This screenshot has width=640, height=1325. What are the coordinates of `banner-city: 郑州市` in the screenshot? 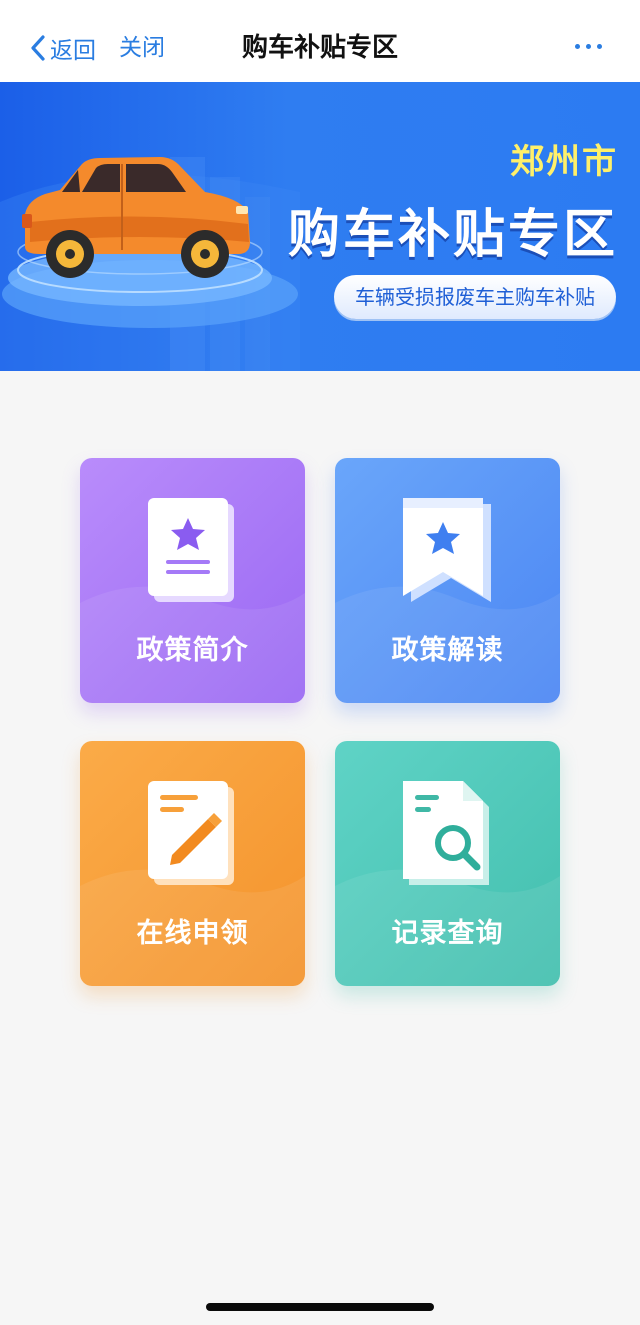 It's located at (564, 162).